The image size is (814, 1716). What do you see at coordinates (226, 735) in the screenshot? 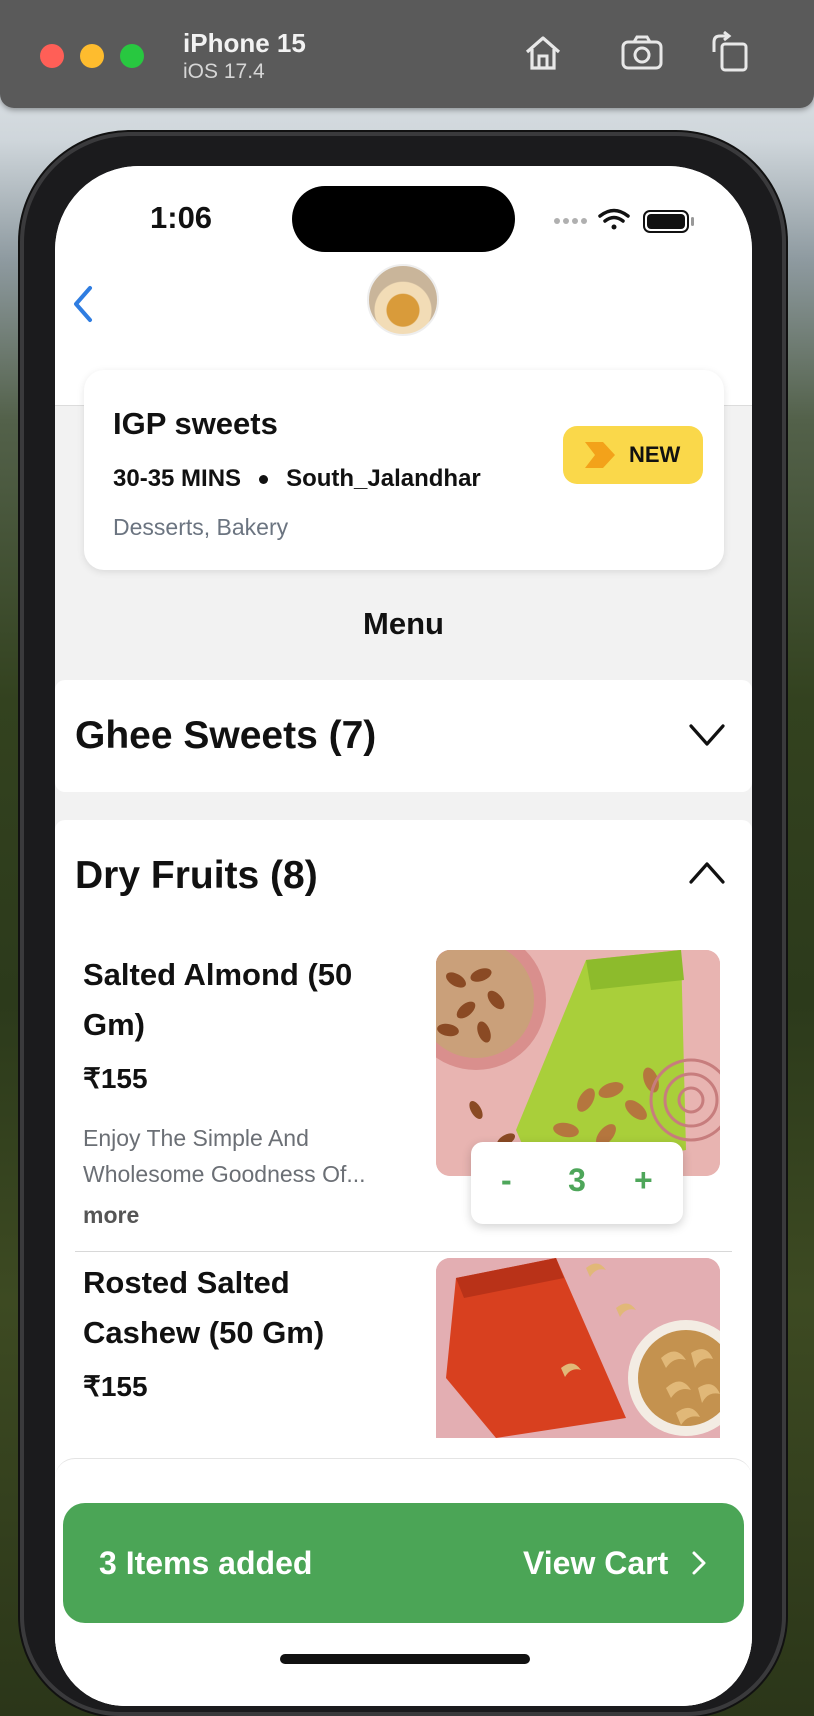
I see `category-title: Ghee Sweets (7)` at bounding box center [226, 735].